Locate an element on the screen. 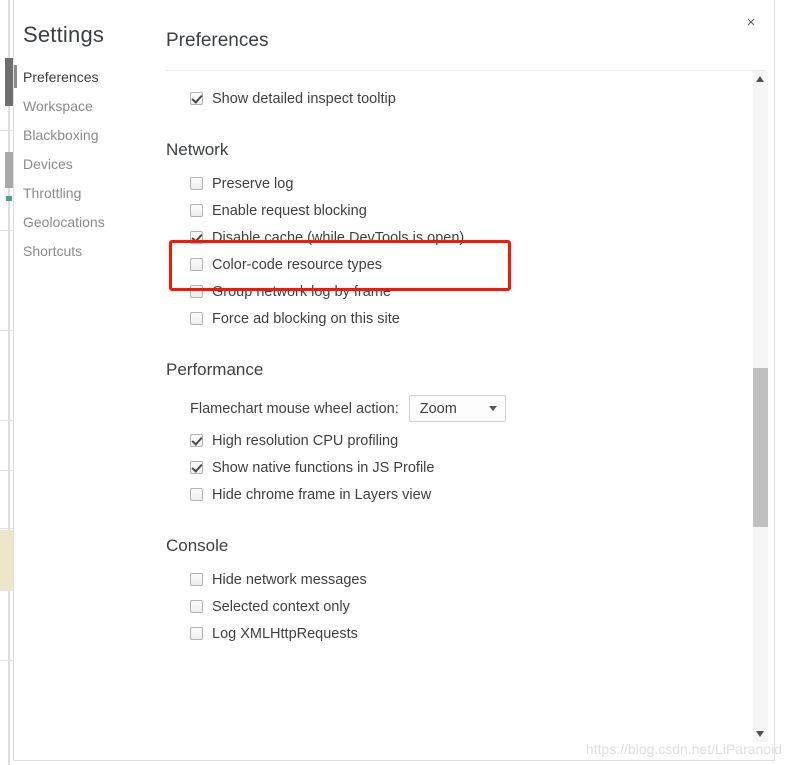  sidebar-item-blackboxing: Blackboxing is located at coordinates (83, 134).